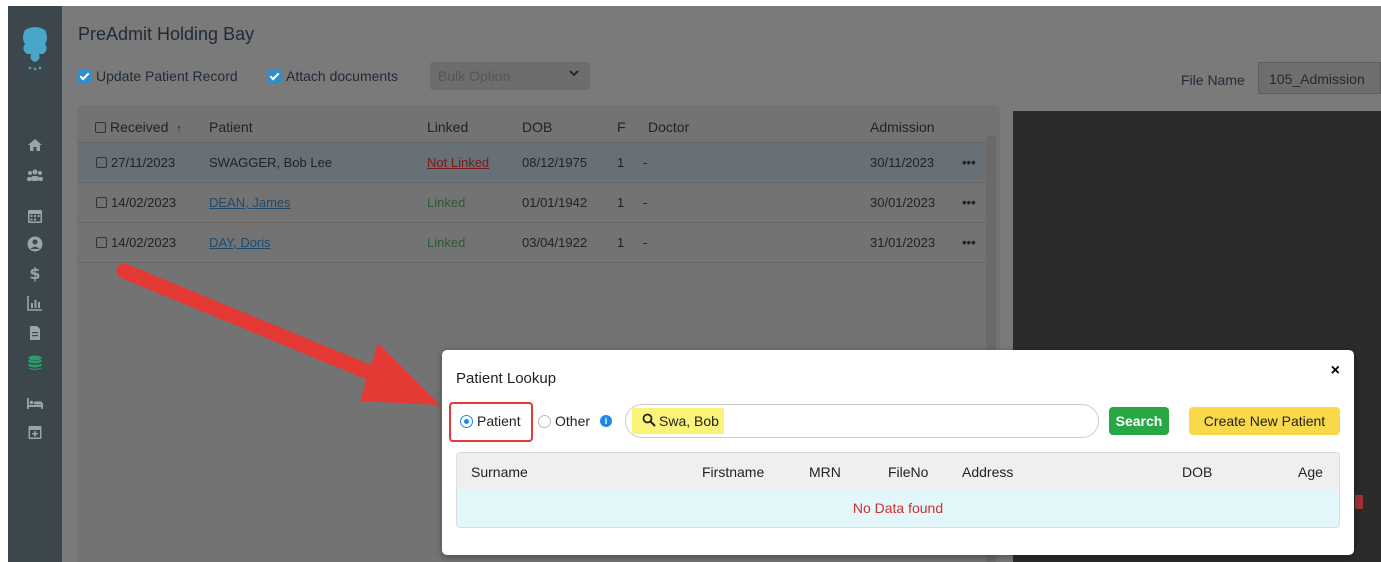 This screenshot has width=1381, height=562. Describe the element at coordinates (1310, 472) in the screenshot. I see `age-column-header: Age` at that location.